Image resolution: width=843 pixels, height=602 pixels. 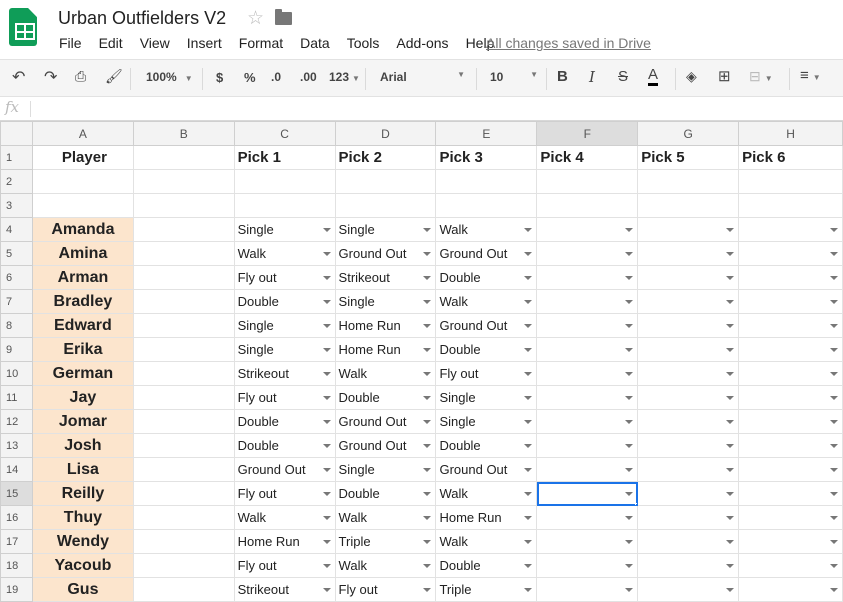 I want to click on more-formats-select: 123 ▼, so click(x=344, y=77).